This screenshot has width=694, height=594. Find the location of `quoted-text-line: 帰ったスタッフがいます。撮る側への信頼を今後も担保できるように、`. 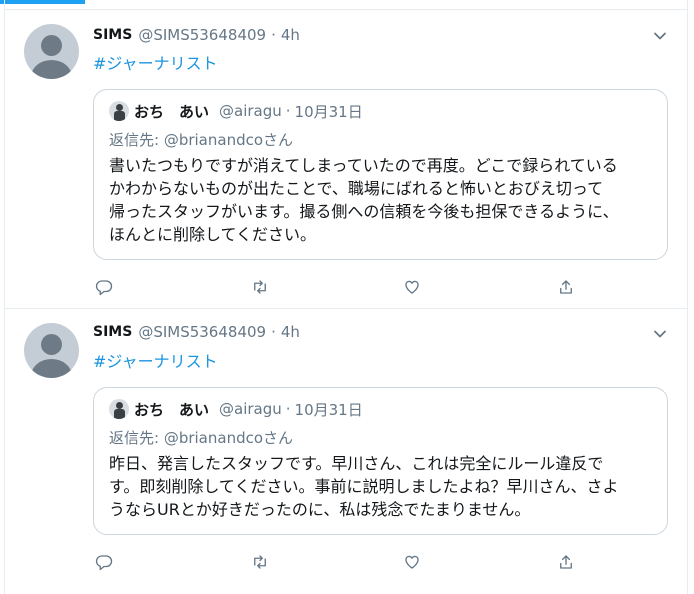

quoted-text-line: 帰ったスタッフがいます。撮る側への信頼を今後も担保できるように、 is located at coordinates (364, 211).